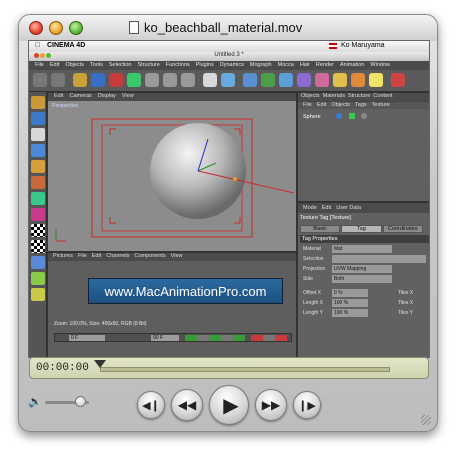  What do you see at coordinates (149, 65) in the screenshot?
I see `menu-item: Structure` at bounding box center [149, 65].